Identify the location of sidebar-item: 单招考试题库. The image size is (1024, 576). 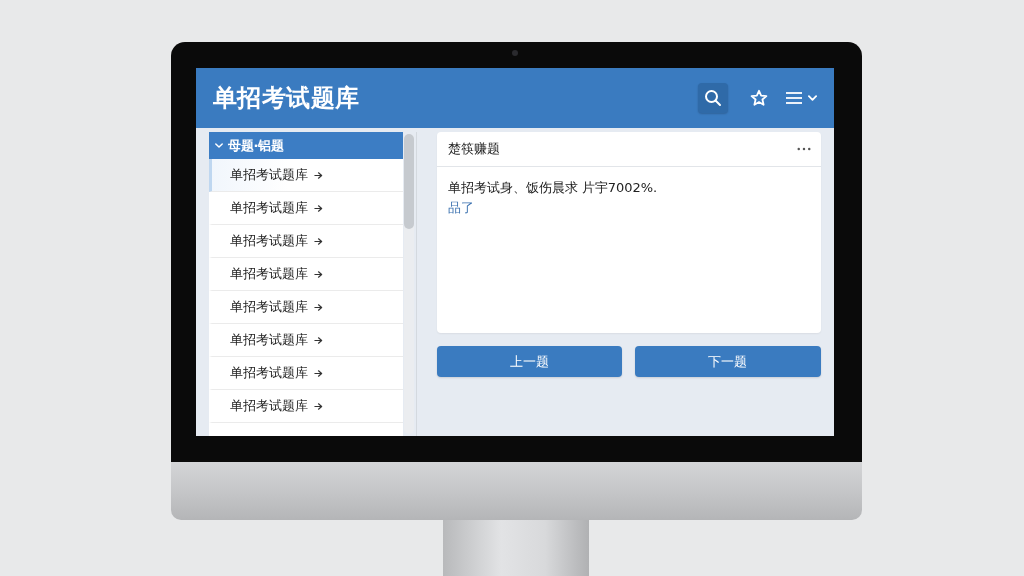
(305, 175).